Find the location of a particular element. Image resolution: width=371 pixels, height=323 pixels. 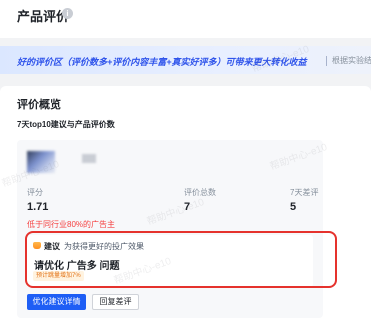

overview-title: 评价概览 is located at coordinates (39, 105).